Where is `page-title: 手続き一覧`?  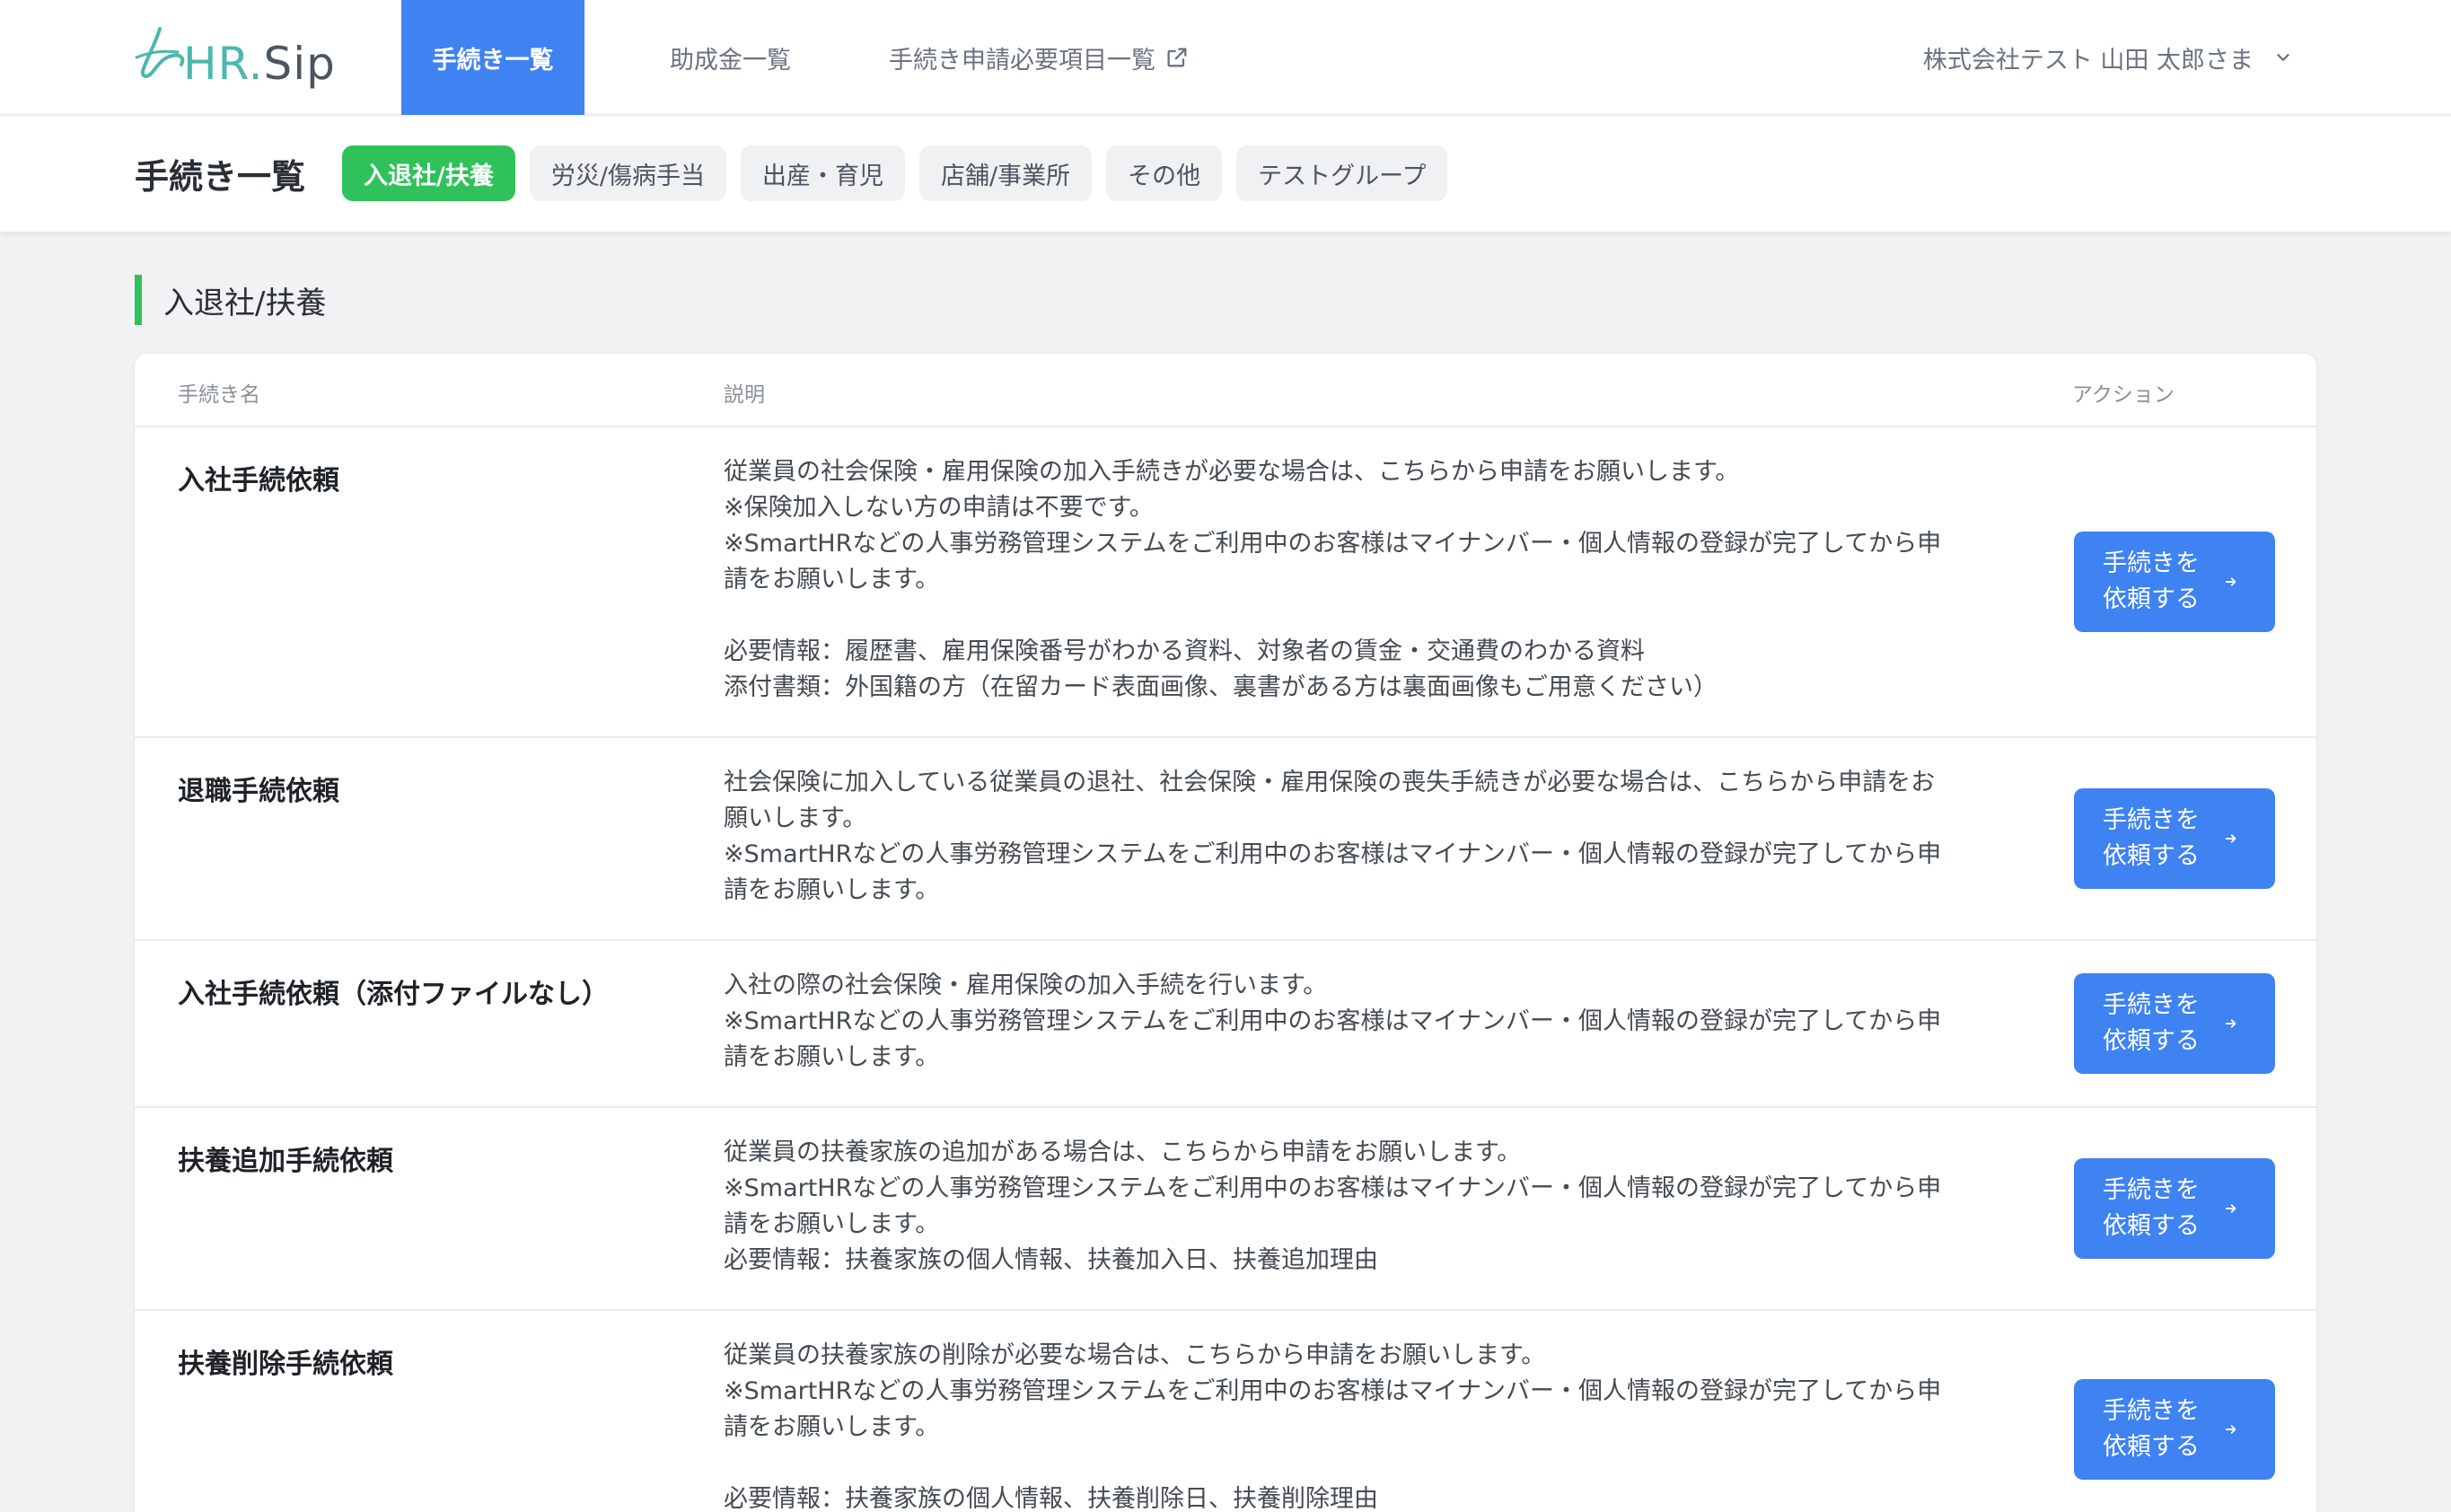
page-title: 手続き一覧 is located at coordinates (221, 177).